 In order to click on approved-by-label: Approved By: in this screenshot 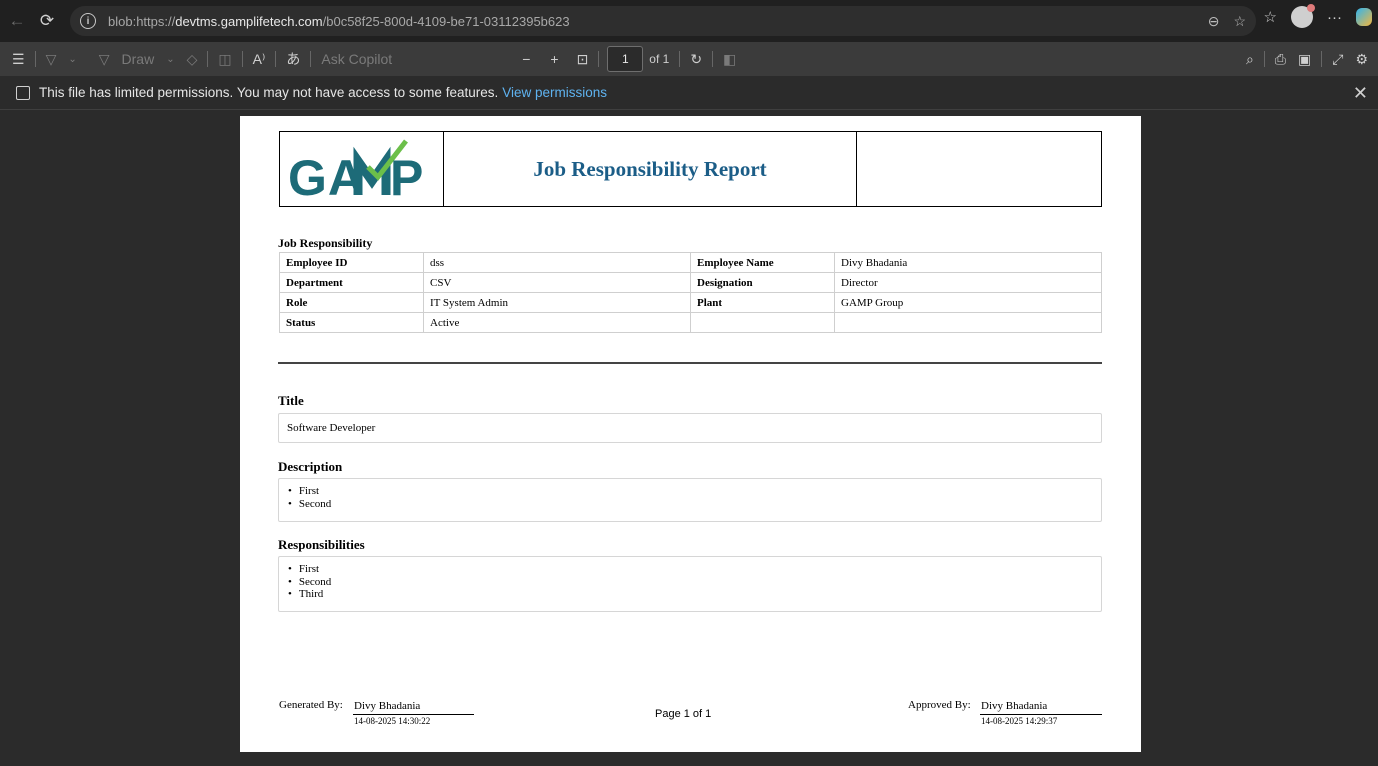, I will do `click(939, 705)`.